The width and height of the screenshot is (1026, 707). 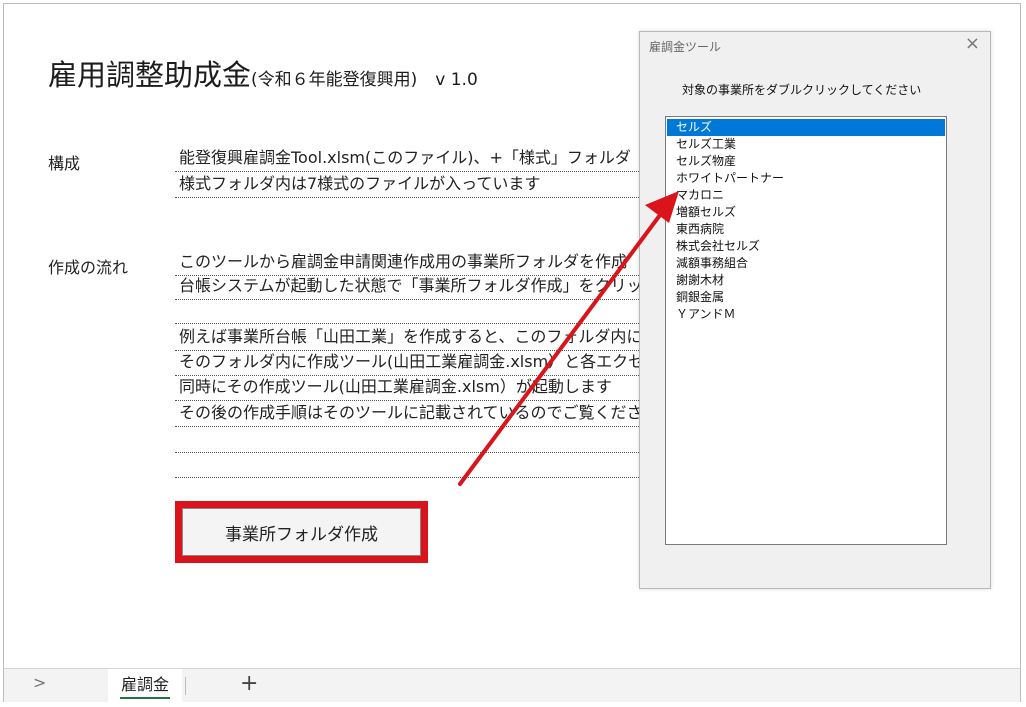 I want to click on flow-line: その後の作成手順はそのツールに記載されているのでご覧ください, so click(x=410, y=414).